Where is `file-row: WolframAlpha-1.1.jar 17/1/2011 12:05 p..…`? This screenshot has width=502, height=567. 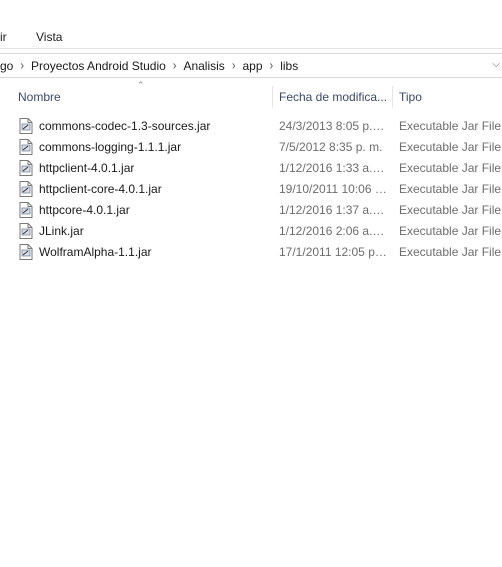 file-row: WolframAlpha-1.1.jar 17/1/2011 12:05 p..… is located at coordinates (251, 252).